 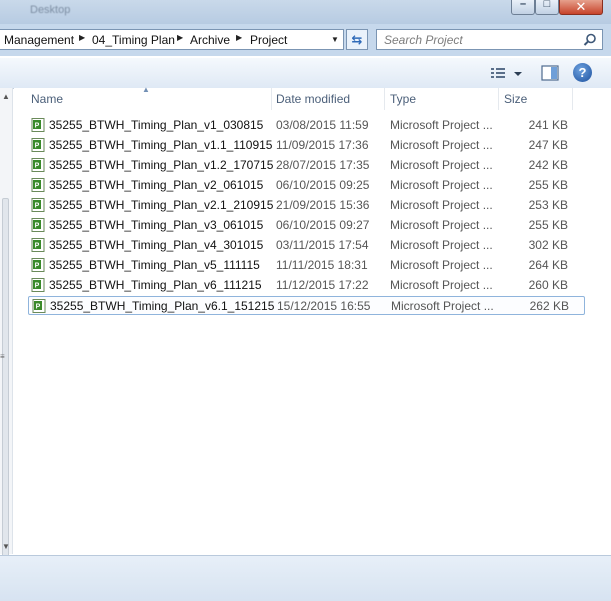 What do you see at coordinates (50, 10) in the screenshot?
I see `window-title: Desktop` at bounding box center [50, 10].